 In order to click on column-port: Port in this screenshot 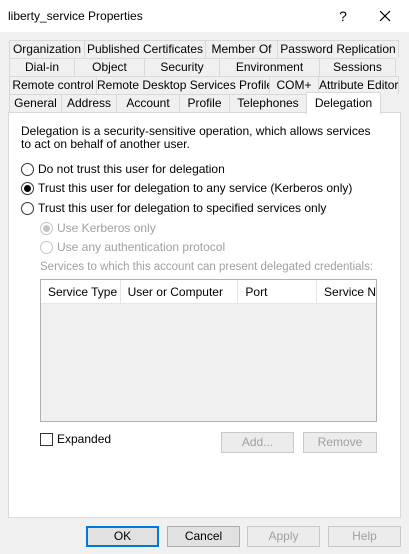, I will do `click(278, 292)`.